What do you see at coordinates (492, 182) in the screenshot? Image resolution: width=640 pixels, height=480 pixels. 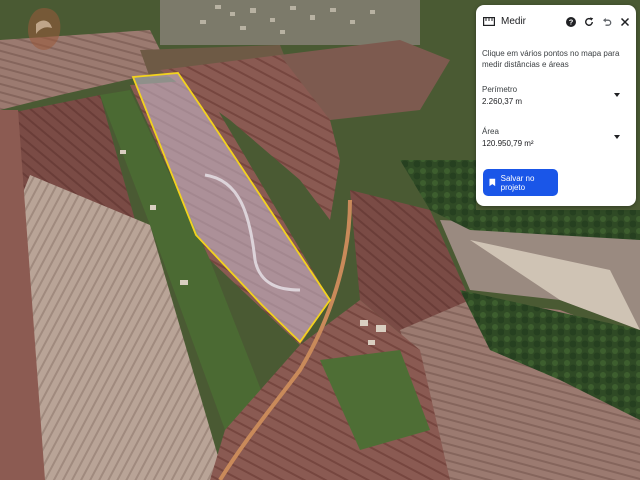 I see `bookmark-icon` at bounding box center [492, 182].